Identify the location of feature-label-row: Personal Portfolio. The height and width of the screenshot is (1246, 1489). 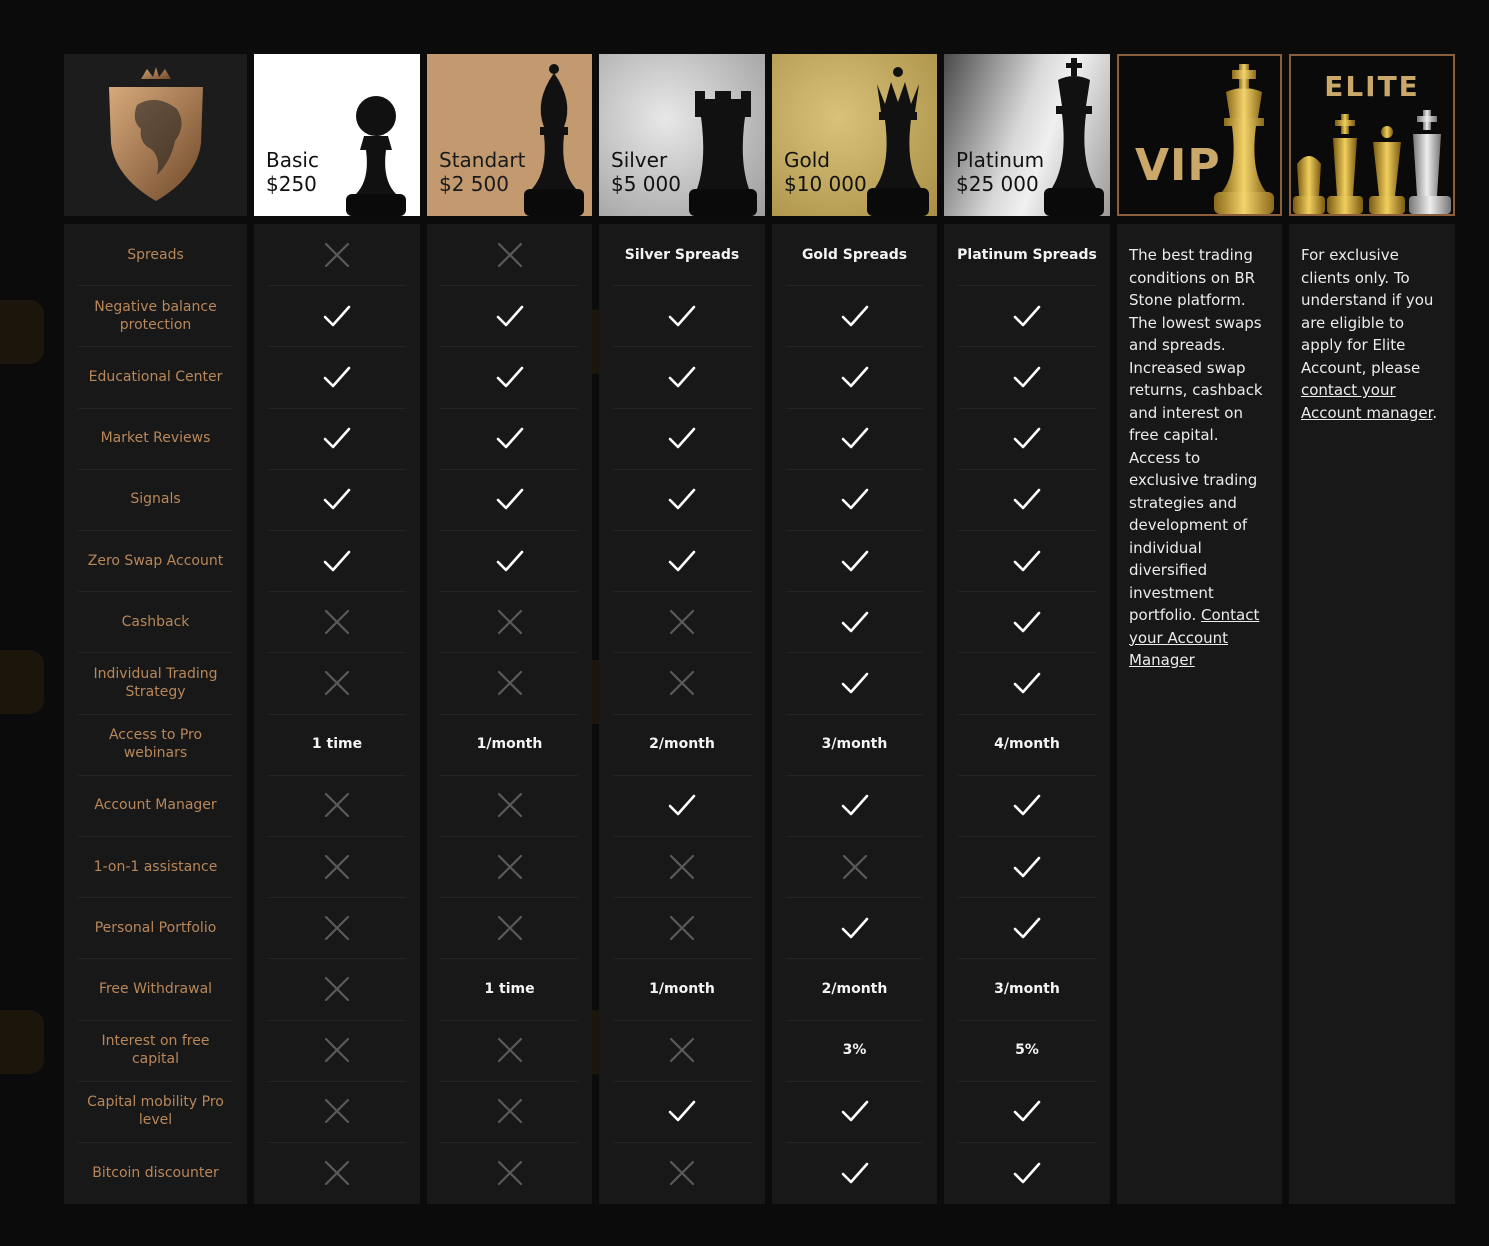
(155, 927).